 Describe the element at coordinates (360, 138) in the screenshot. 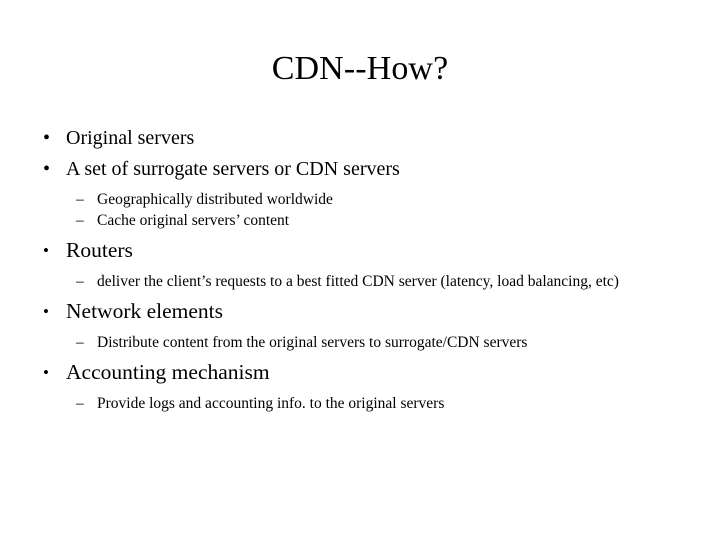

I see `bullet-item-original-servers: • Original servers` at that location.